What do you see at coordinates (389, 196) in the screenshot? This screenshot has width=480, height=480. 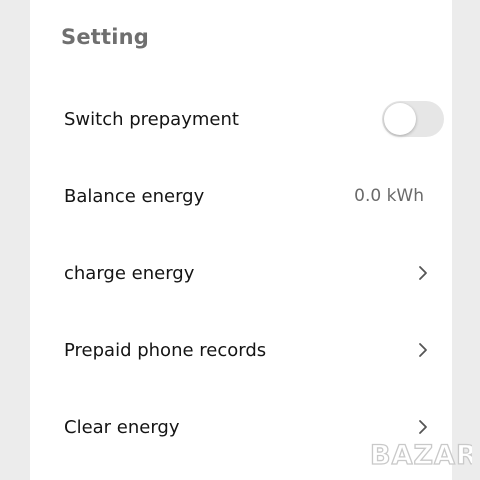 I see `balance-energy-value: 0.0 kWh` at bounding box center [389, 196].